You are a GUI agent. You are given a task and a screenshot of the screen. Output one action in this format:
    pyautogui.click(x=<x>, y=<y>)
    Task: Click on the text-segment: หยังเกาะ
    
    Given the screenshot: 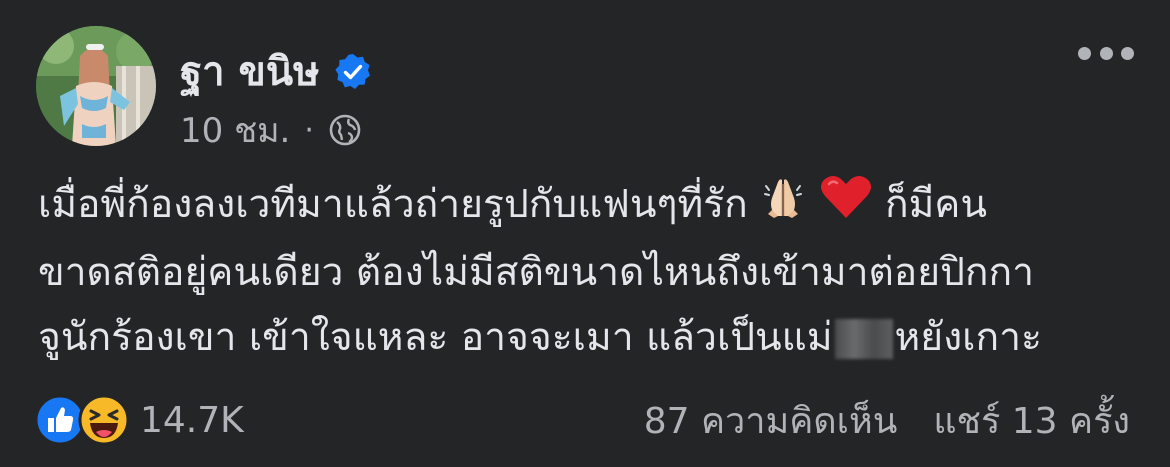 What is the action you would take?
    pyautogui.click(x=968, y=337)
    